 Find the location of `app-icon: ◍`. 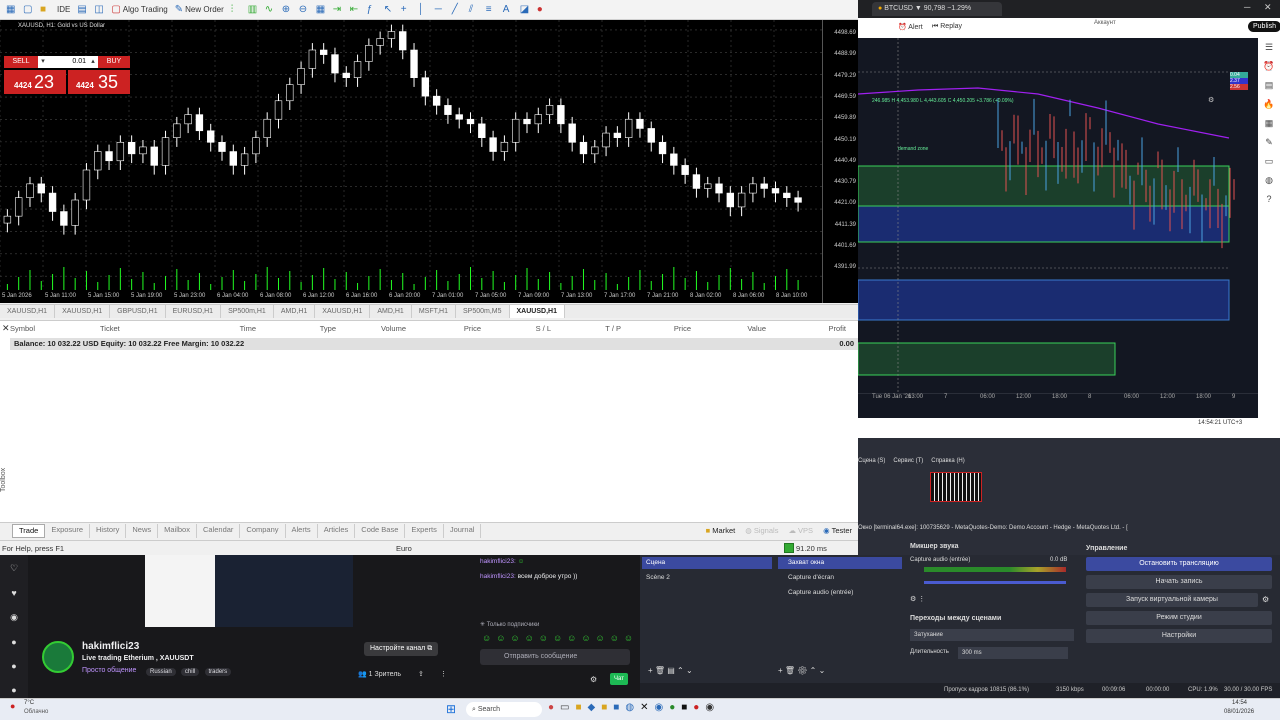

app-icon: ◍ is located at coordinates (629, 707).